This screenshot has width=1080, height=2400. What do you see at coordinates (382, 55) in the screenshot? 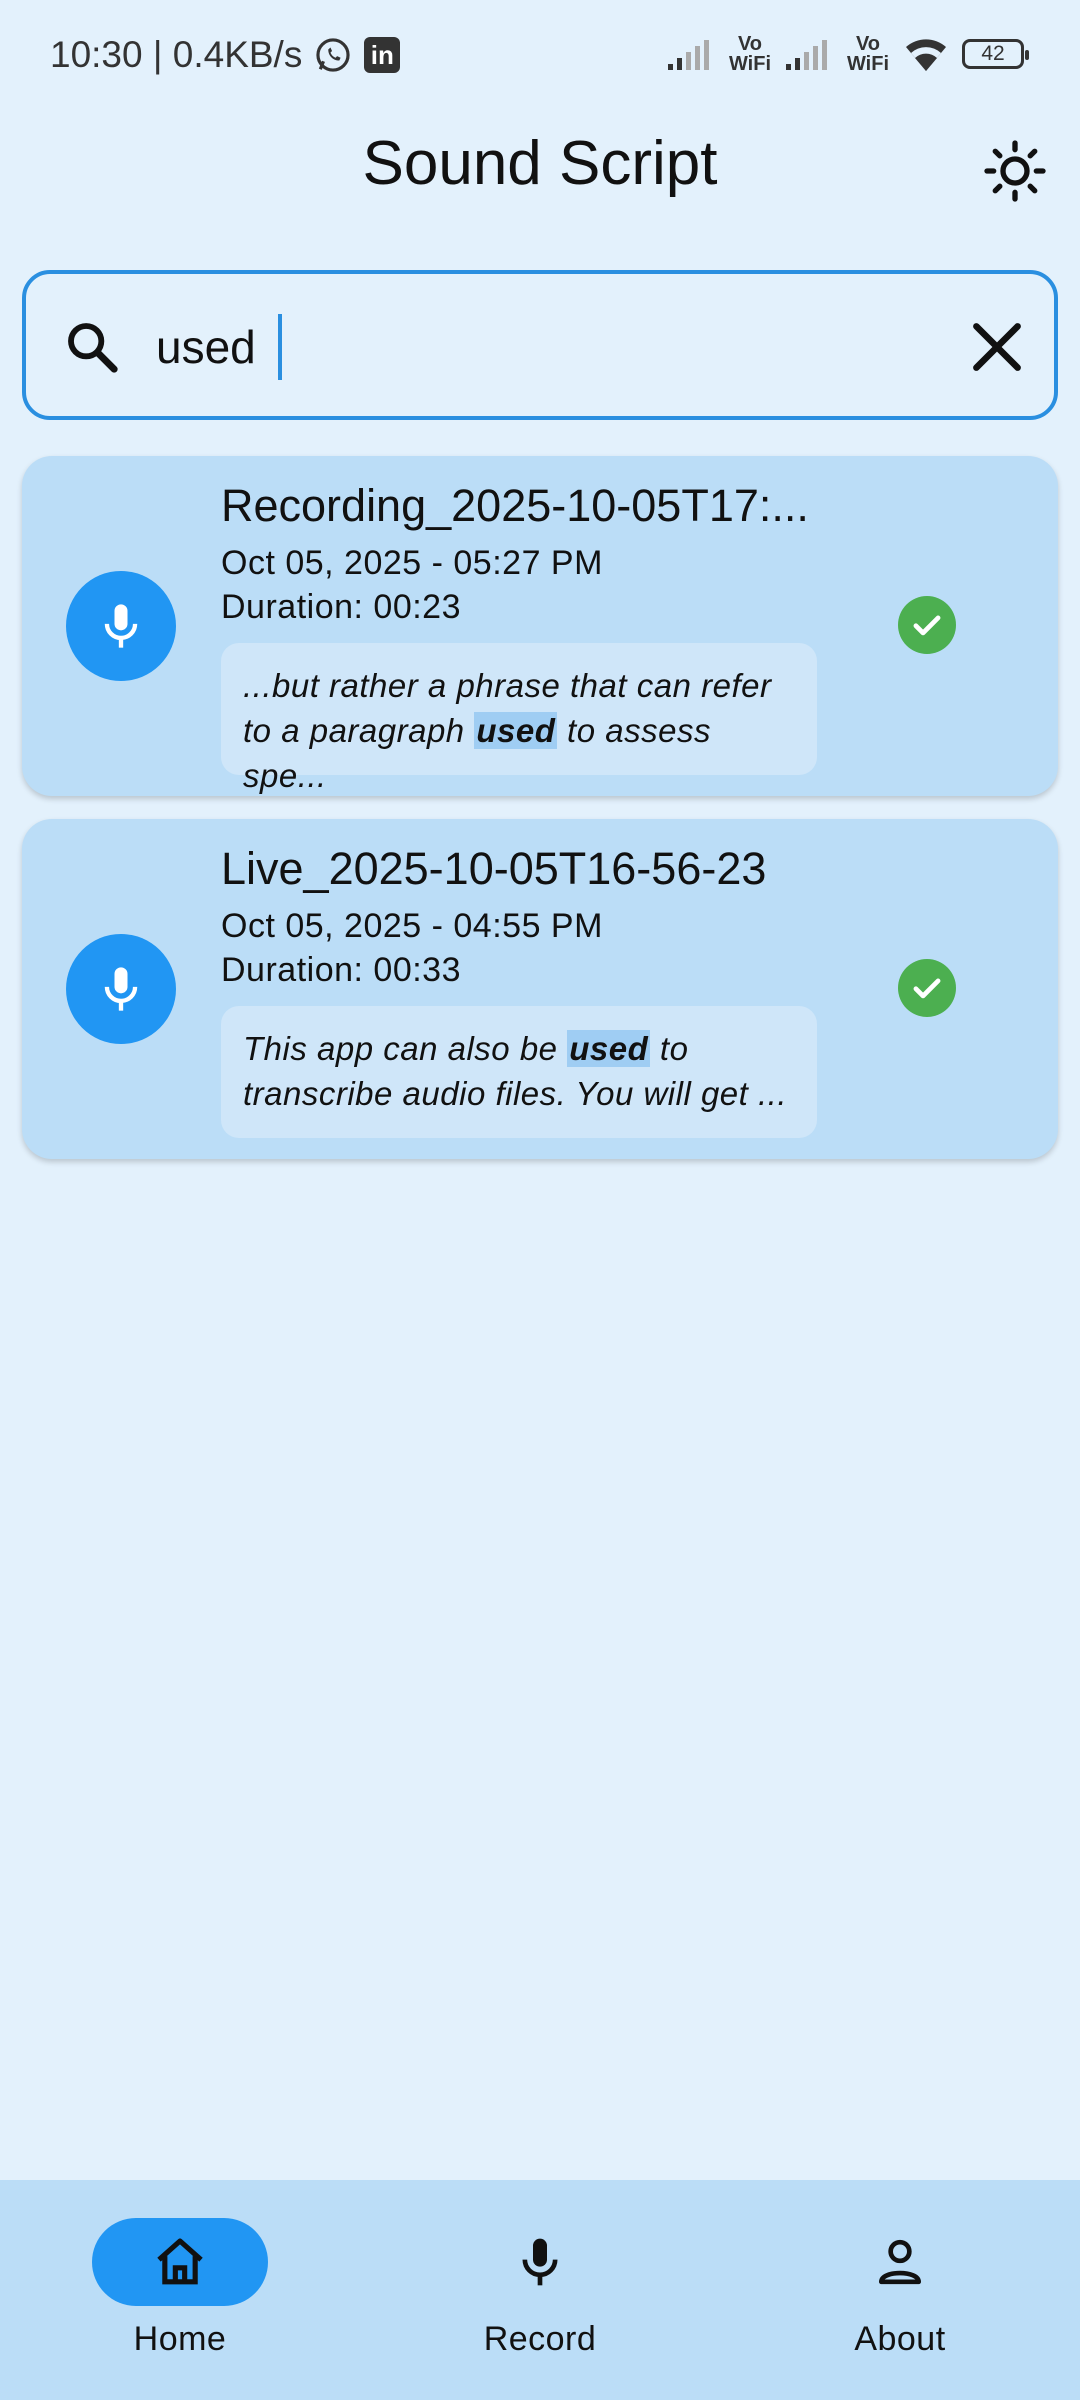
I see `linkedin-icon: in` at bounding box center [382, 55].